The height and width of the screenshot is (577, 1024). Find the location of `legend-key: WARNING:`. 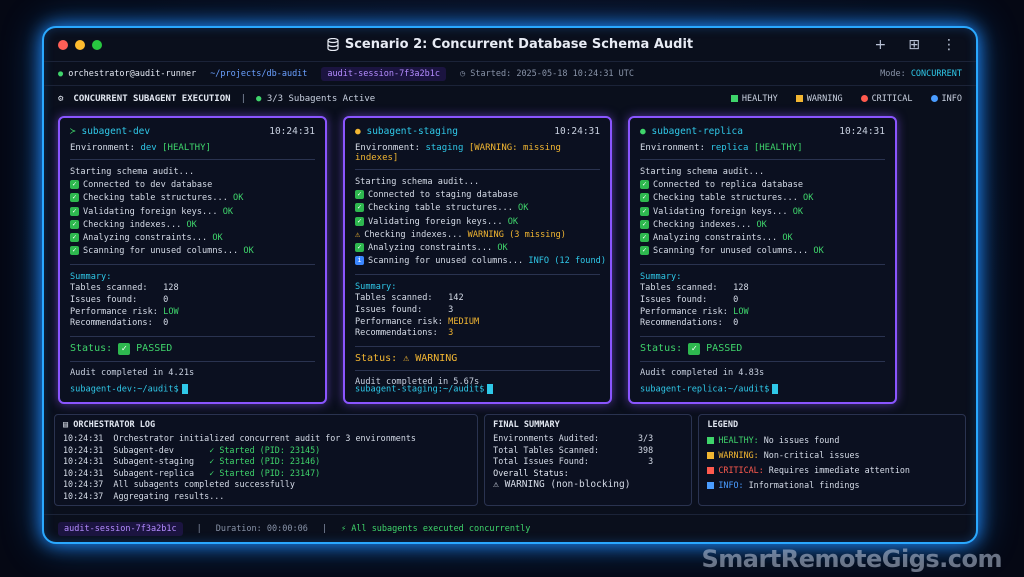

legend-key: WARNING: is located at coordinates (741, 455).